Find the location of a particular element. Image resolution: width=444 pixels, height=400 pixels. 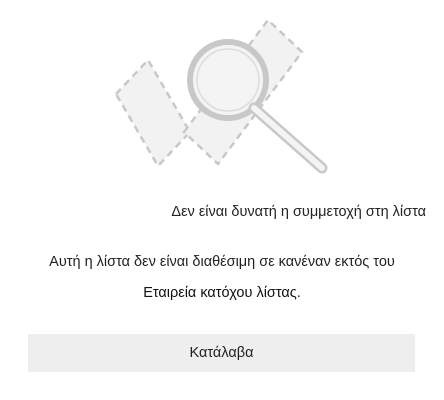

list-owner-name: Εταιρεία κατόχου λίστας is located at coordinates (220, 293).